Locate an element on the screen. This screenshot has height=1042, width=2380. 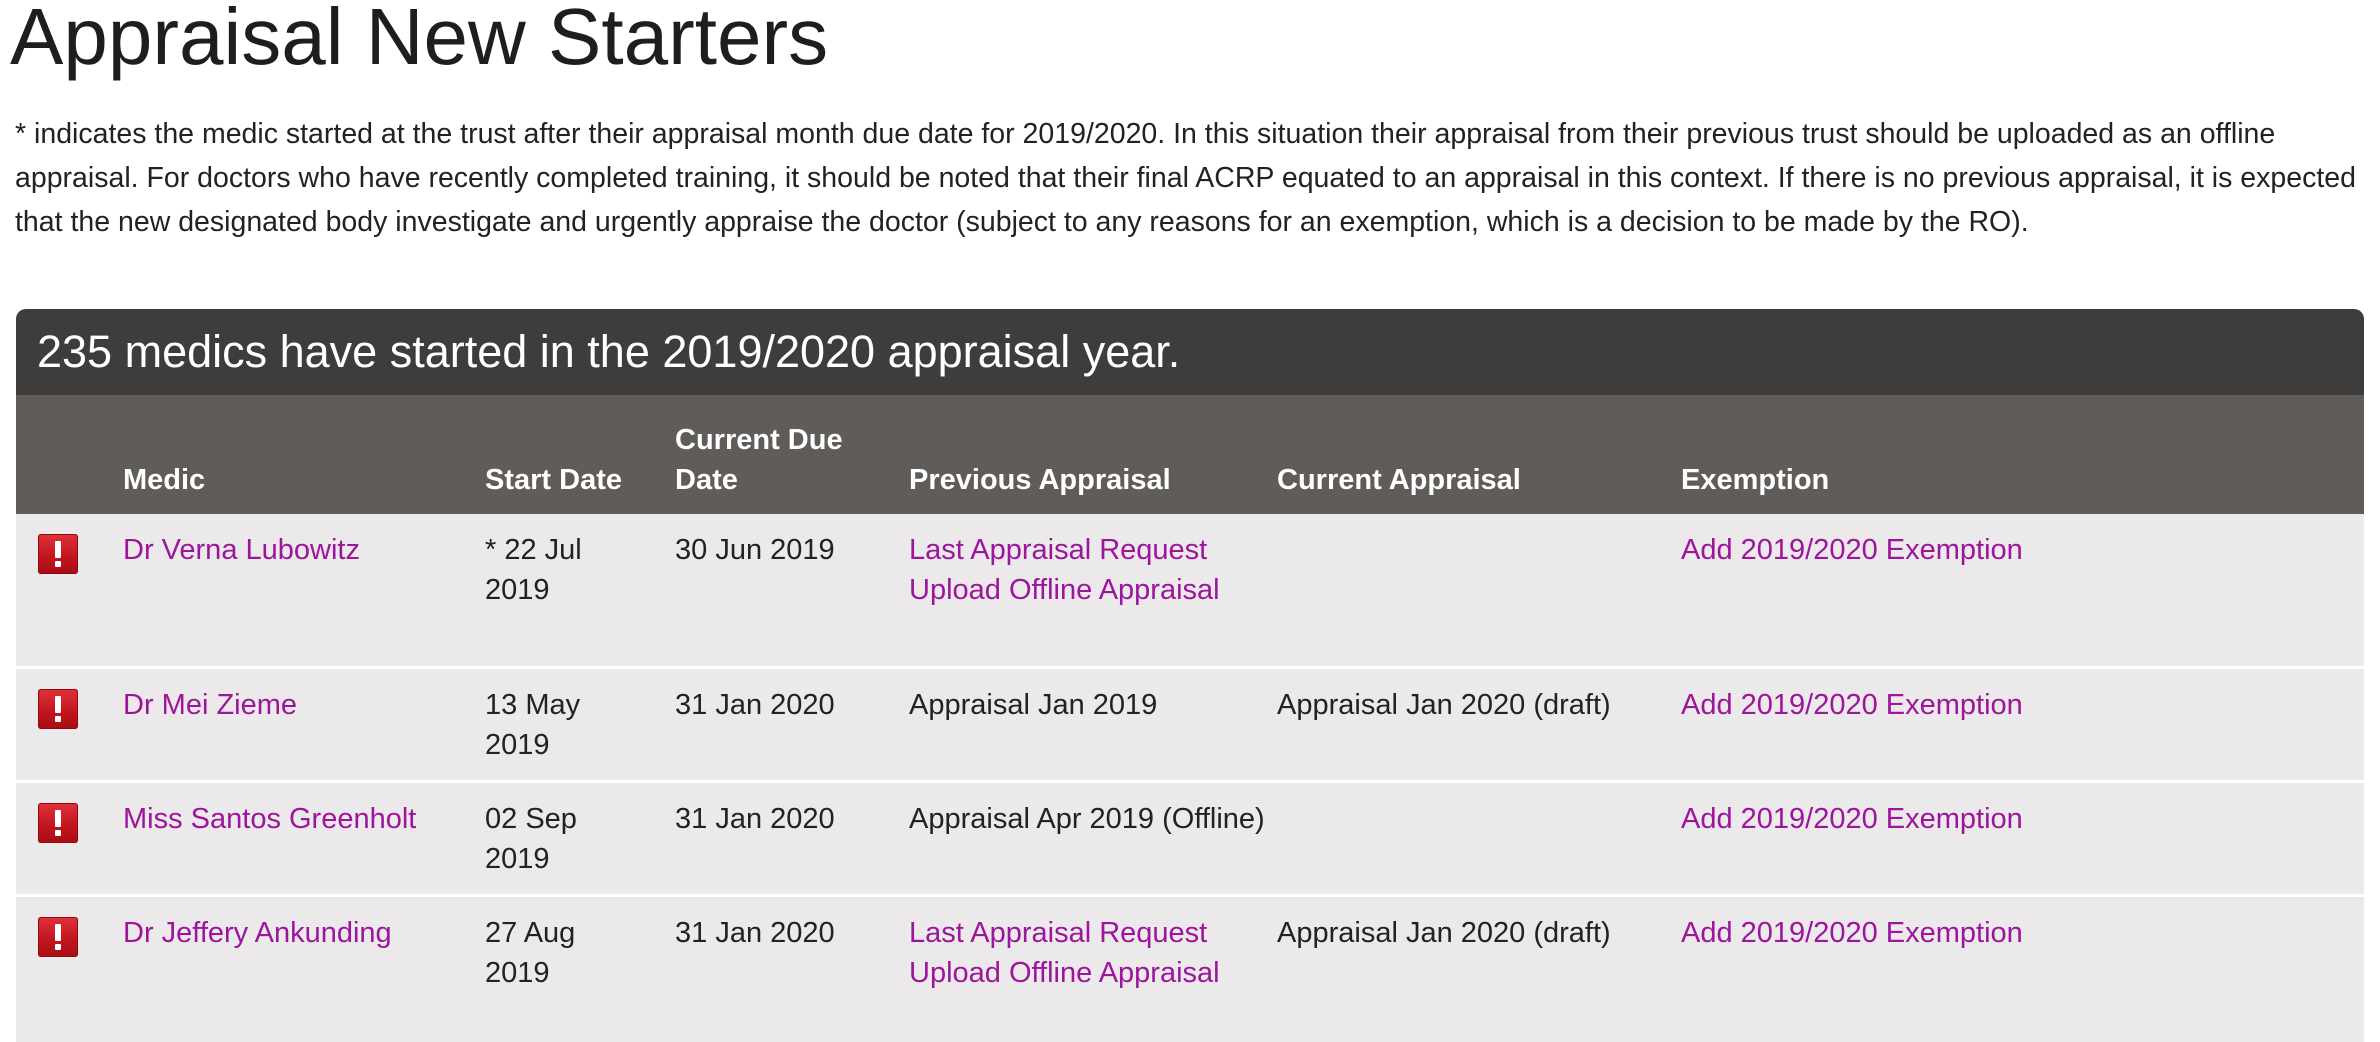
column-header-previous-appraisal: Previous Appraisal is located at coordinates (1040, 480).